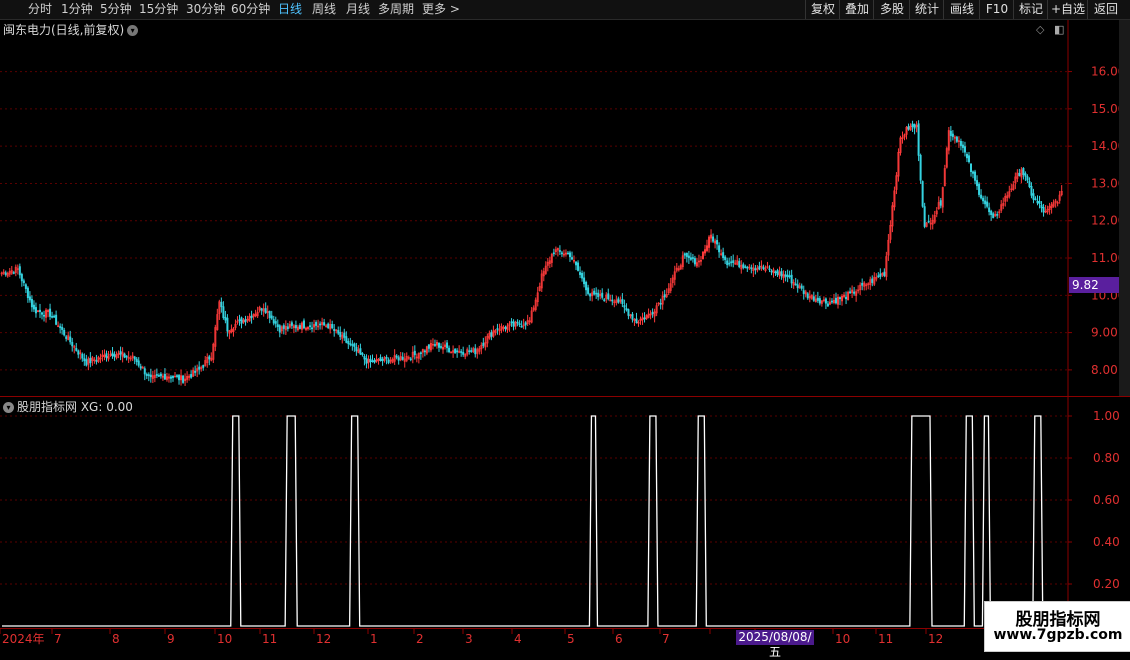  Describe the element at coordinates (158, 9) in the screenshot. I see `period-tab-3: 15分钟` at that location.